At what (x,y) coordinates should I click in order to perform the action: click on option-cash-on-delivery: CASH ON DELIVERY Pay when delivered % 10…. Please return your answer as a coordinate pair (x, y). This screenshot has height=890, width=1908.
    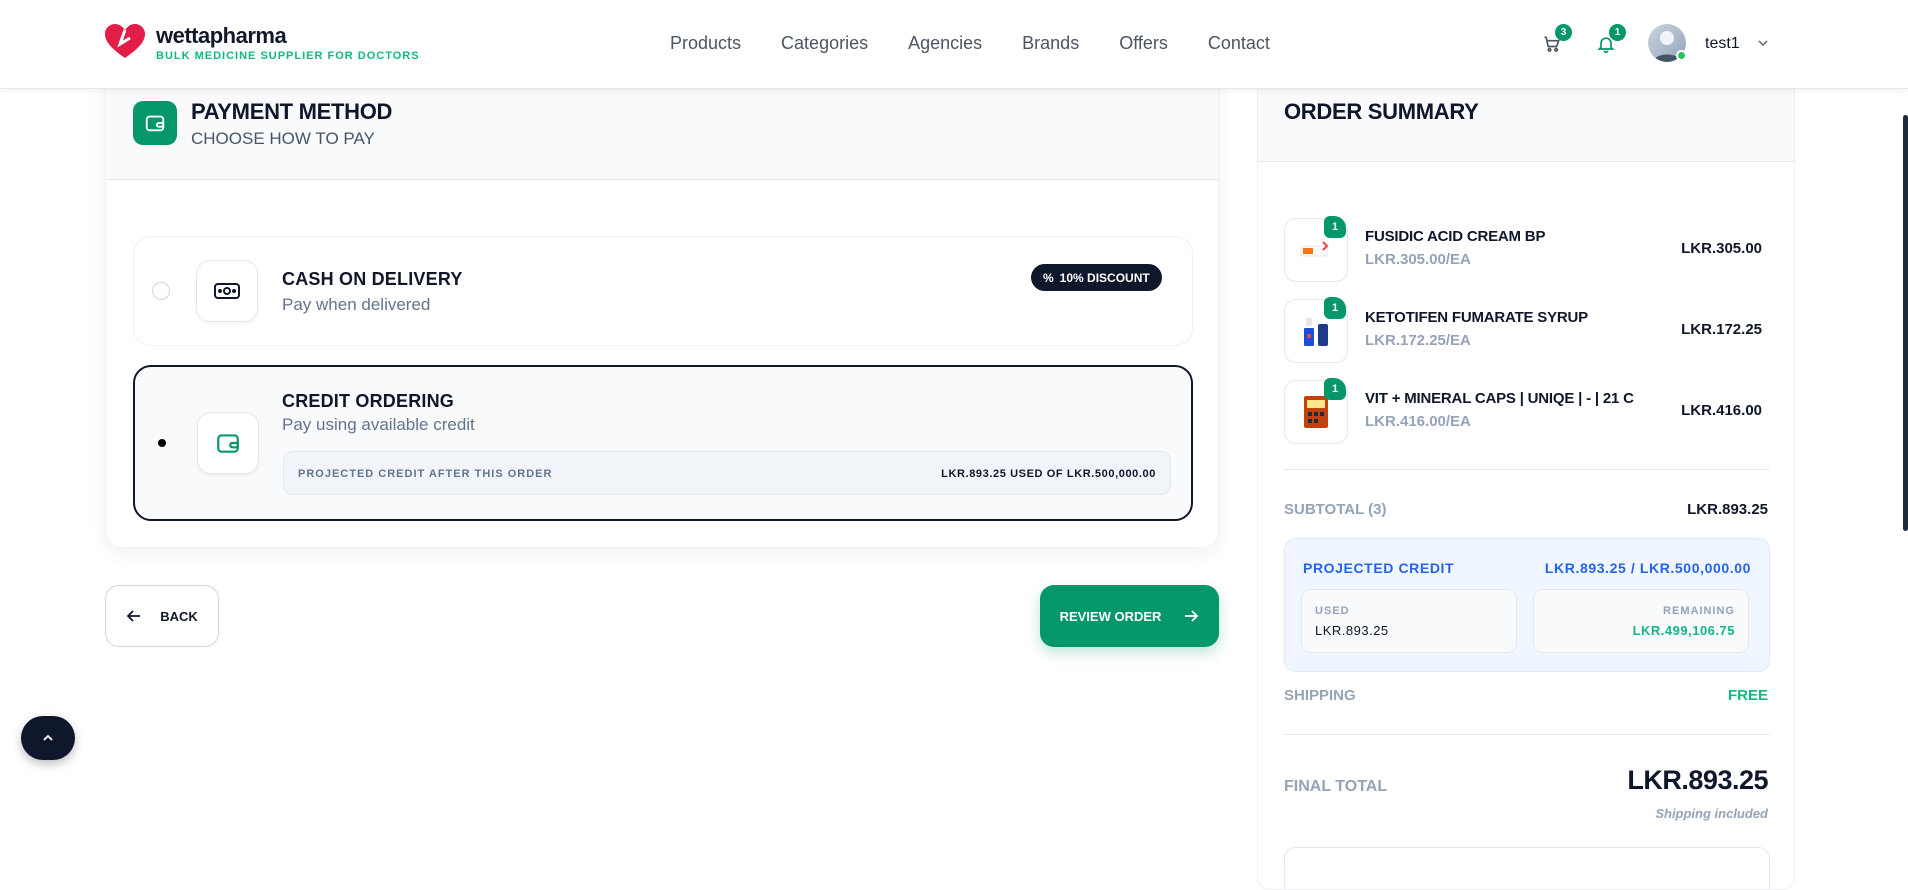
    Looking at the image, I should click on (663, 291).